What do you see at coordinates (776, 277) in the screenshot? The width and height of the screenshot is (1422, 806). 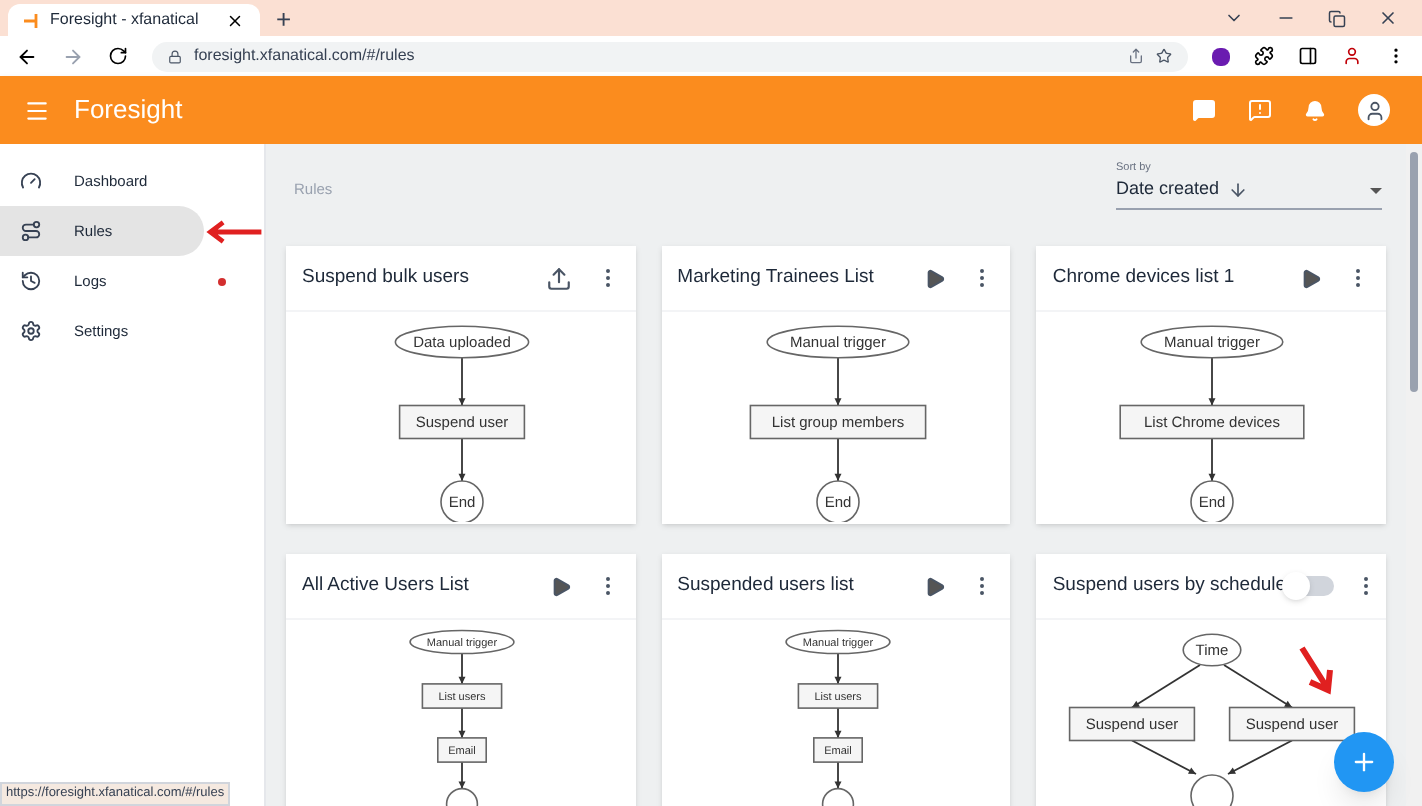 I see `card-title: Marketing Trainees List` at bounding box center [776, 277].